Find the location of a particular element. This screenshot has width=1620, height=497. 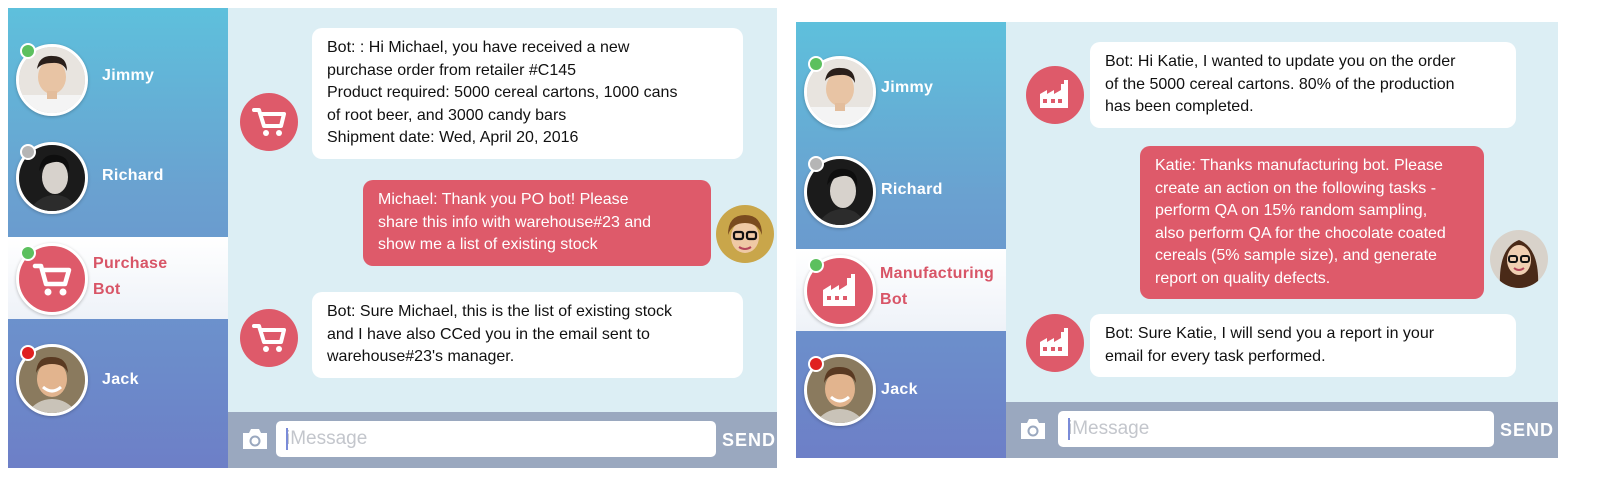

message-line: warehouse#23's manager. is located at coordinates (421, 356).